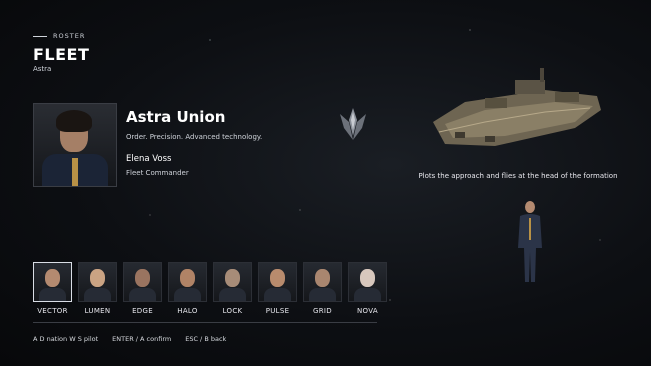 Image resolution: width=651 pixels, height=366 pixels. Describe the element at coordinates (206, 339) in the screenshot. I see `hint-back: ESC / B back` at that location.